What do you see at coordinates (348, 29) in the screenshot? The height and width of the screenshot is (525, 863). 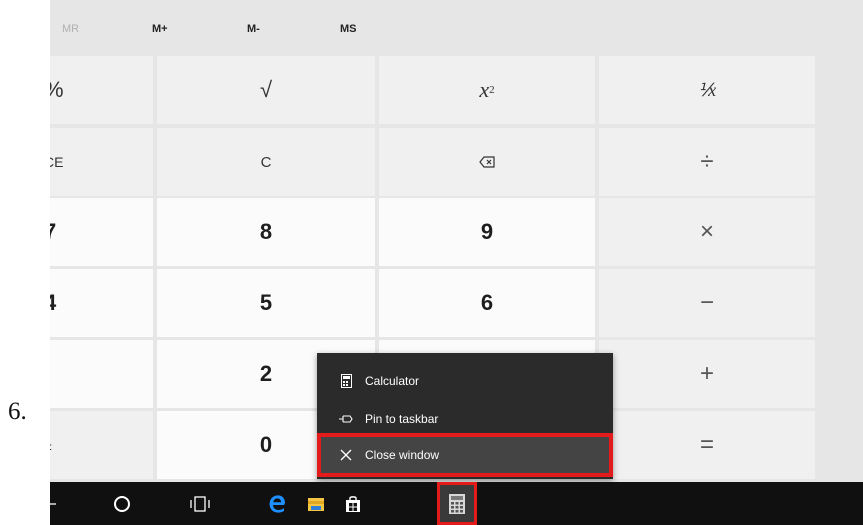 I see `memory-store-button: MS` at bounding box center [348, 29].